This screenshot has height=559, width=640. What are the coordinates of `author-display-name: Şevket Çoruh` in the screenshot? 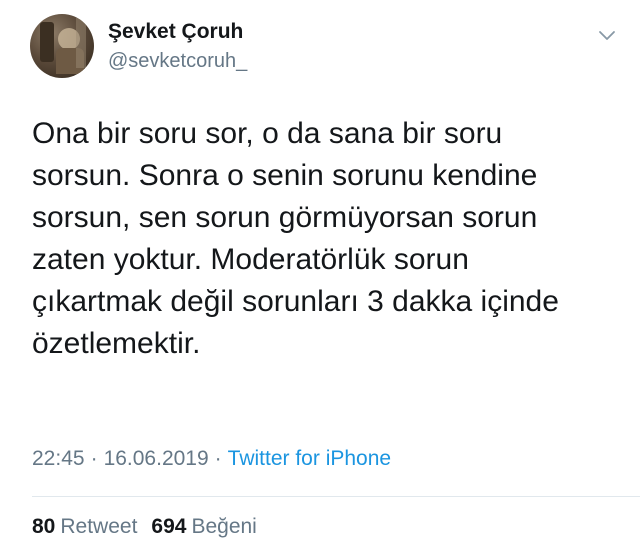 It's located at (175, 32).